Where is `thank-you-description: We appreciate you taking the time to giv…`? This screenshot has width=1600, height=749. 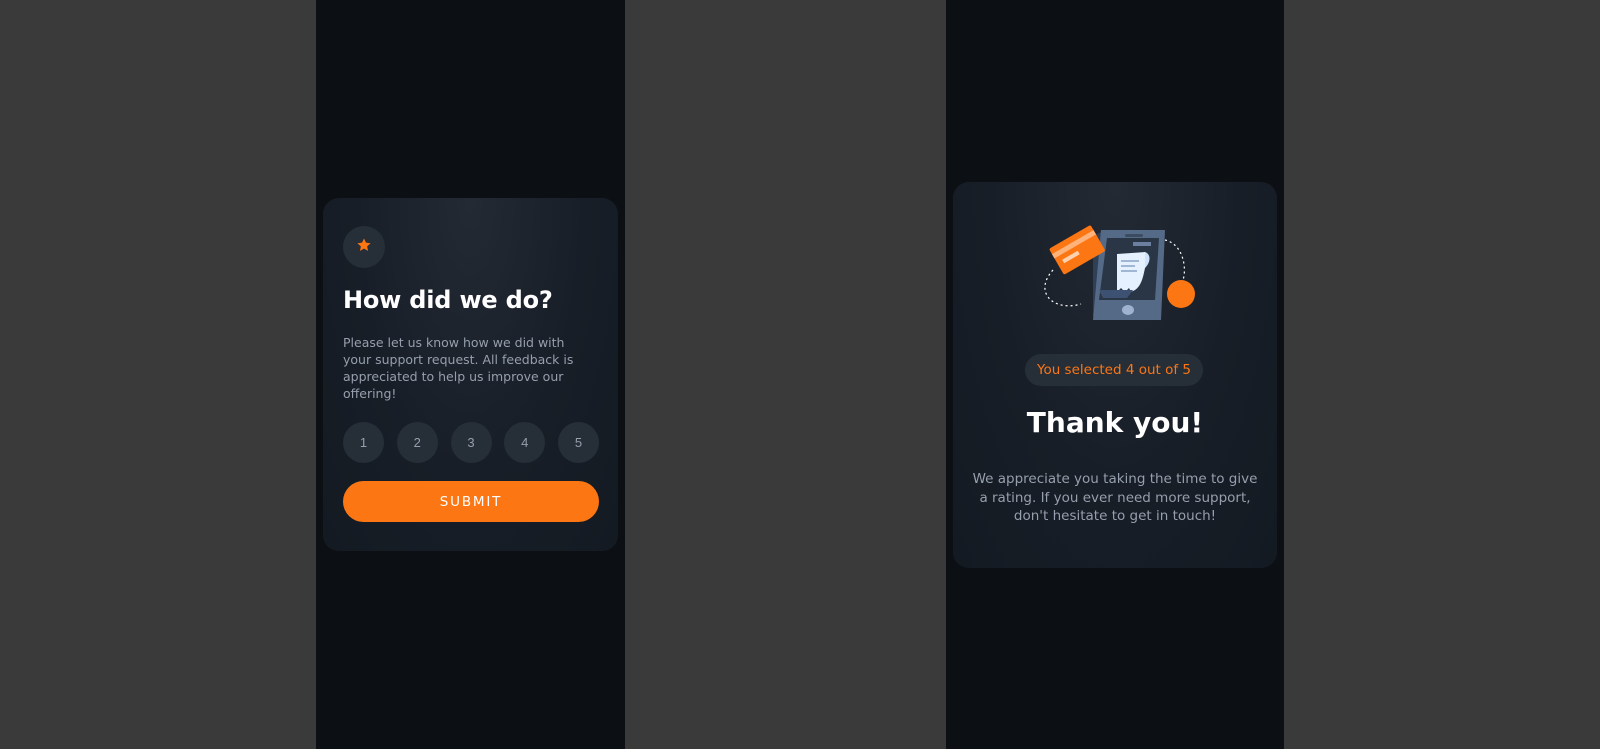
thank-you-description: We appreciate you taking the time to giv… is located at coordinates (1115, 497).